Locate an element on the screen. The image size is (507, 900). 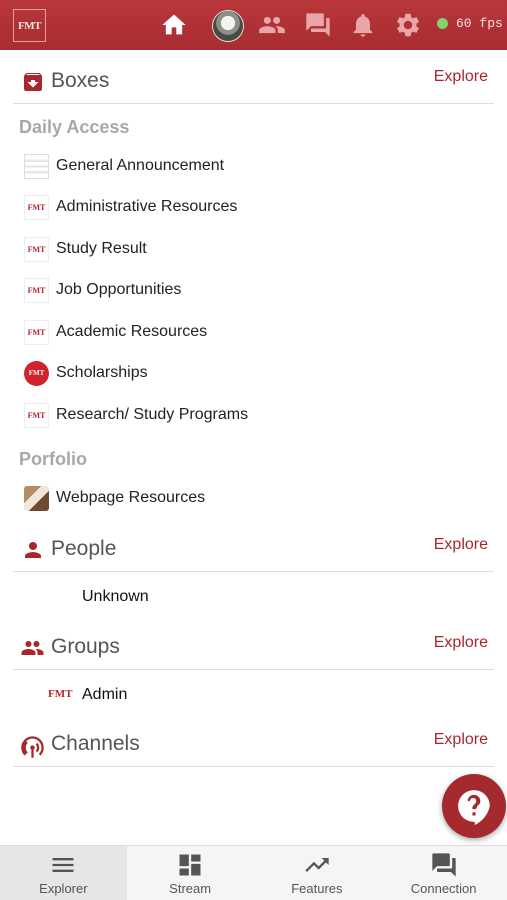
box-item-label: Webpage Resources is located at coordinates (131, 497).